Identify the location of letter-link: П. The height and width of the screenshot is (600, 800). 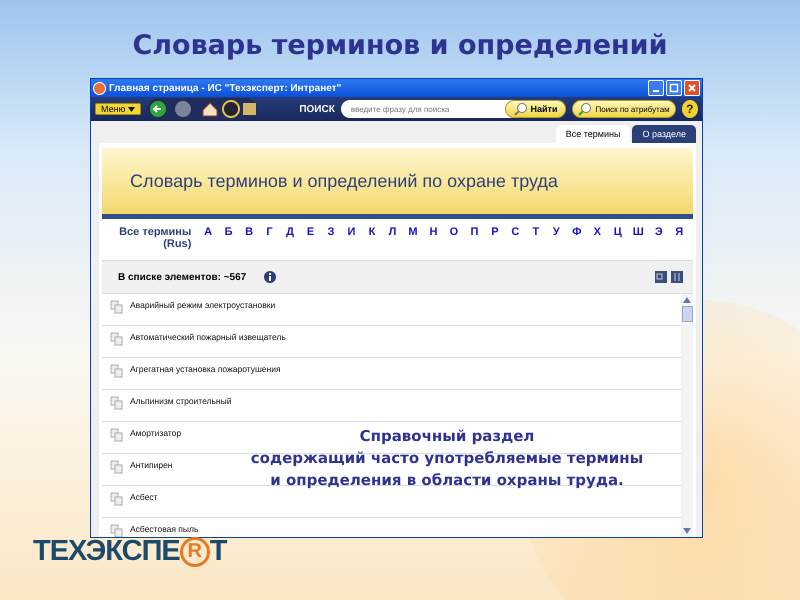
(474, 232).